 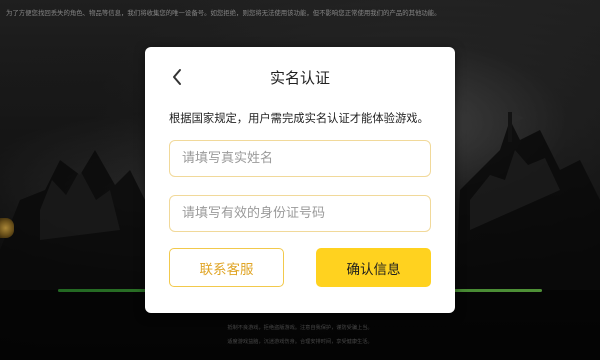 What do you see at coordinates (373, 267) in the screenshot?
I see `confirm-info-button: 确认信息` at bounding box center [373, 267].